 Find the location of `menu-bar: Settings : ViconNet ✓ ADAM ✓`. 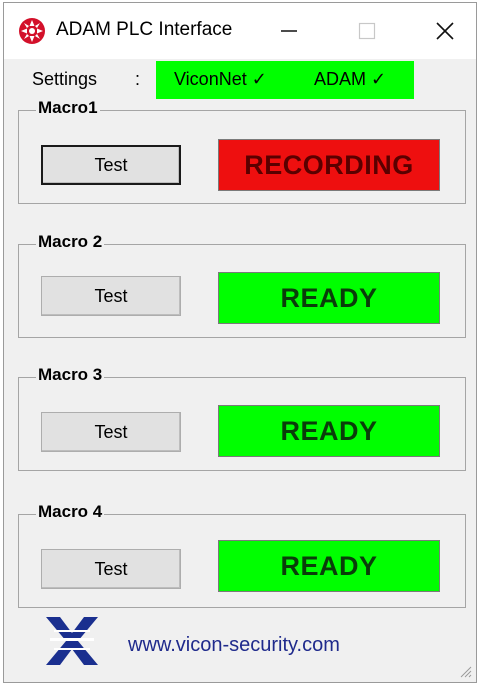

menu-bar: Settings : ViconNet ✓ ADAM ✓ is located at coordinates (240, 80).